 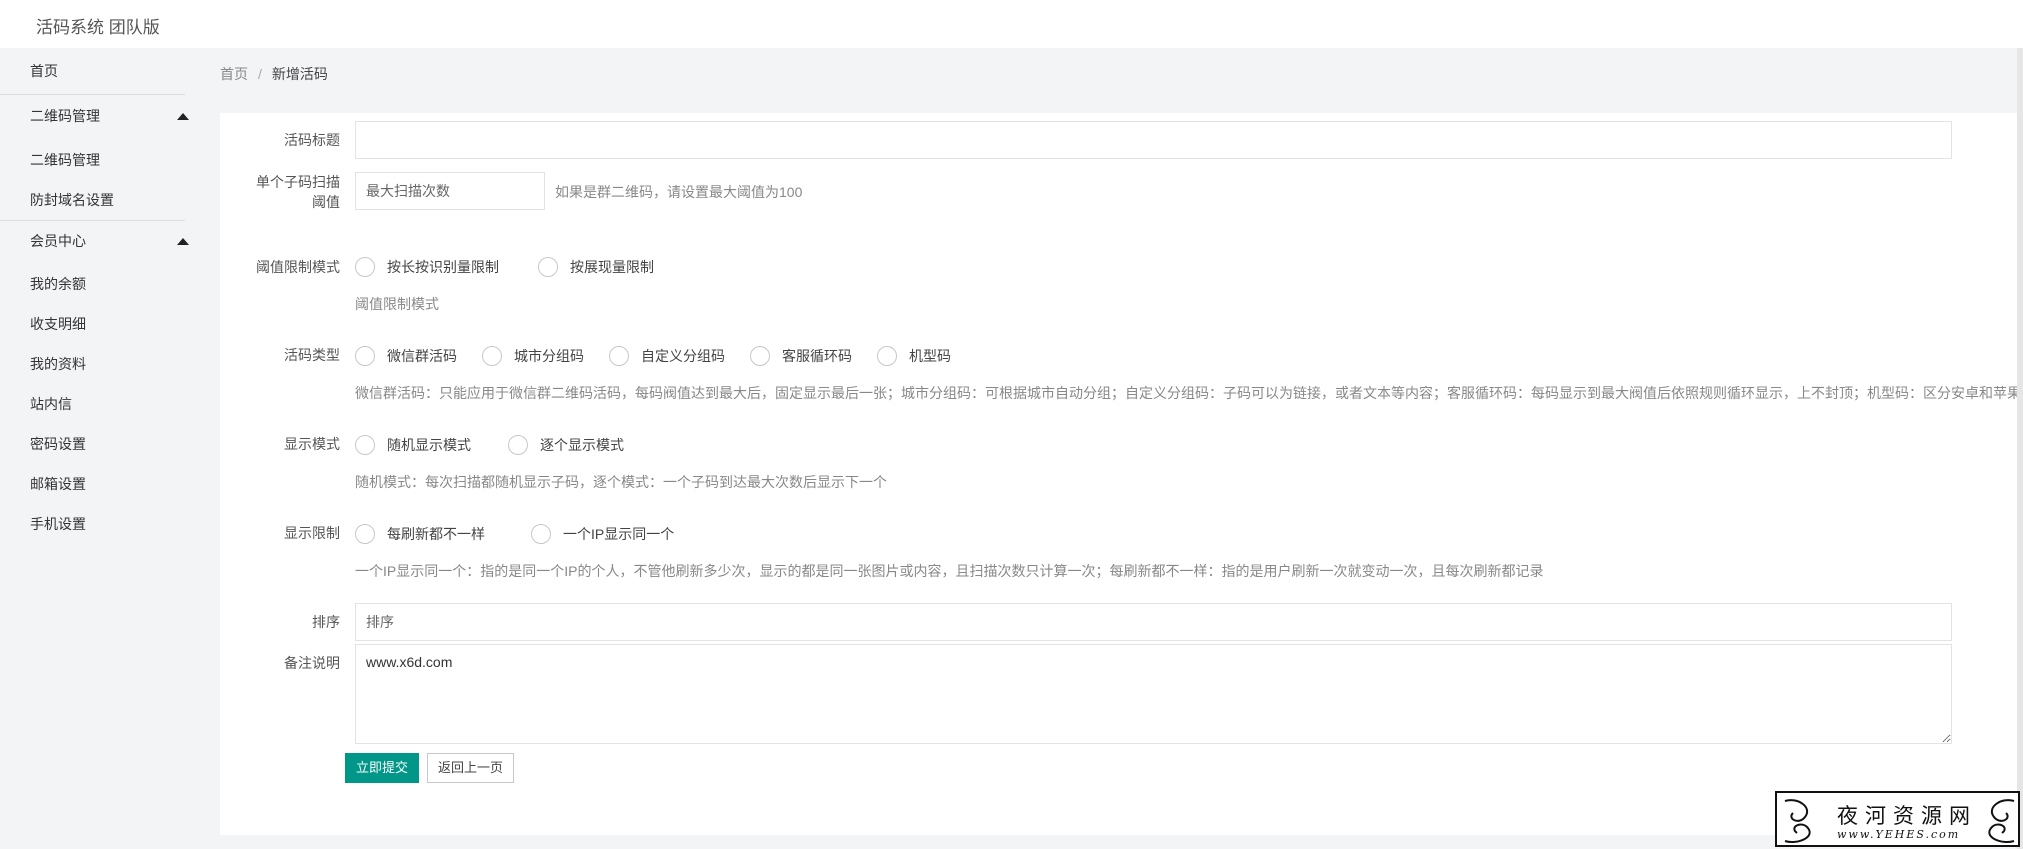 I want to click on watermark-en: www.YEHES.com, so click(x=1899, y=834).